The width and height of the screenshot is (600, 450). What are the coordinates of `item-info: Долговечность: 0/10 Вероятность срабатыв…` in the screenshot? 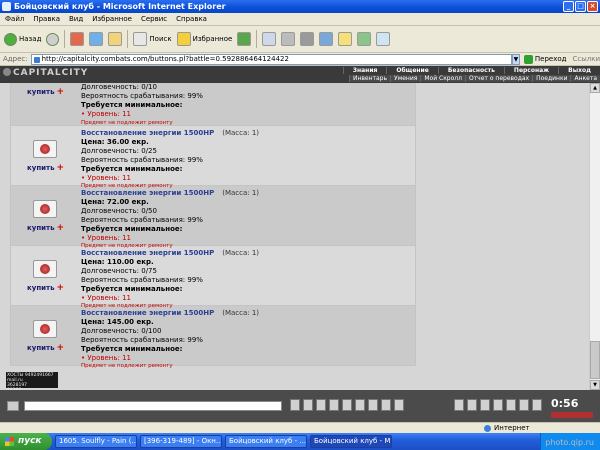 It's located at (142, 104).